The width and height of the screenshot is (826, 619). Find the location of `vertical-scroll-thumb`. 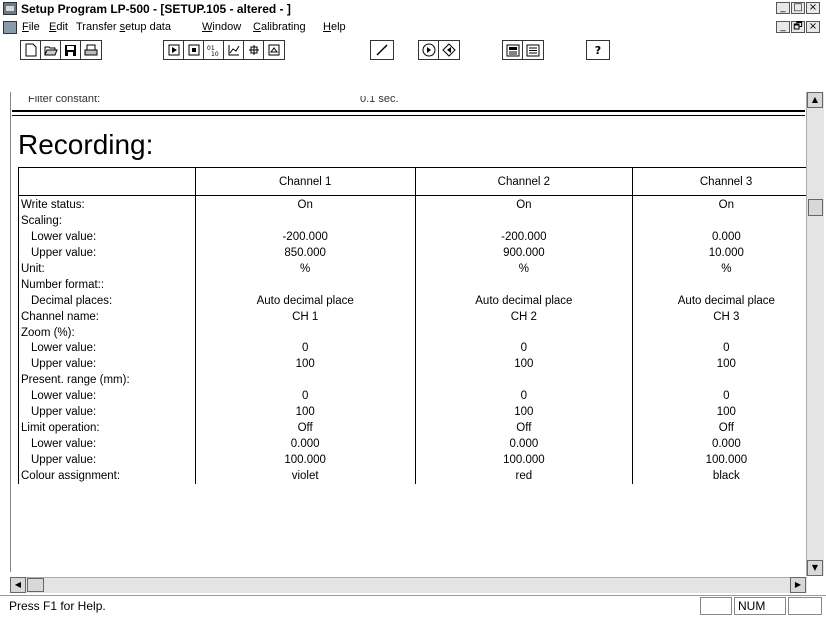

vertical-scroll-thumb is located at coordinates (815, 207).